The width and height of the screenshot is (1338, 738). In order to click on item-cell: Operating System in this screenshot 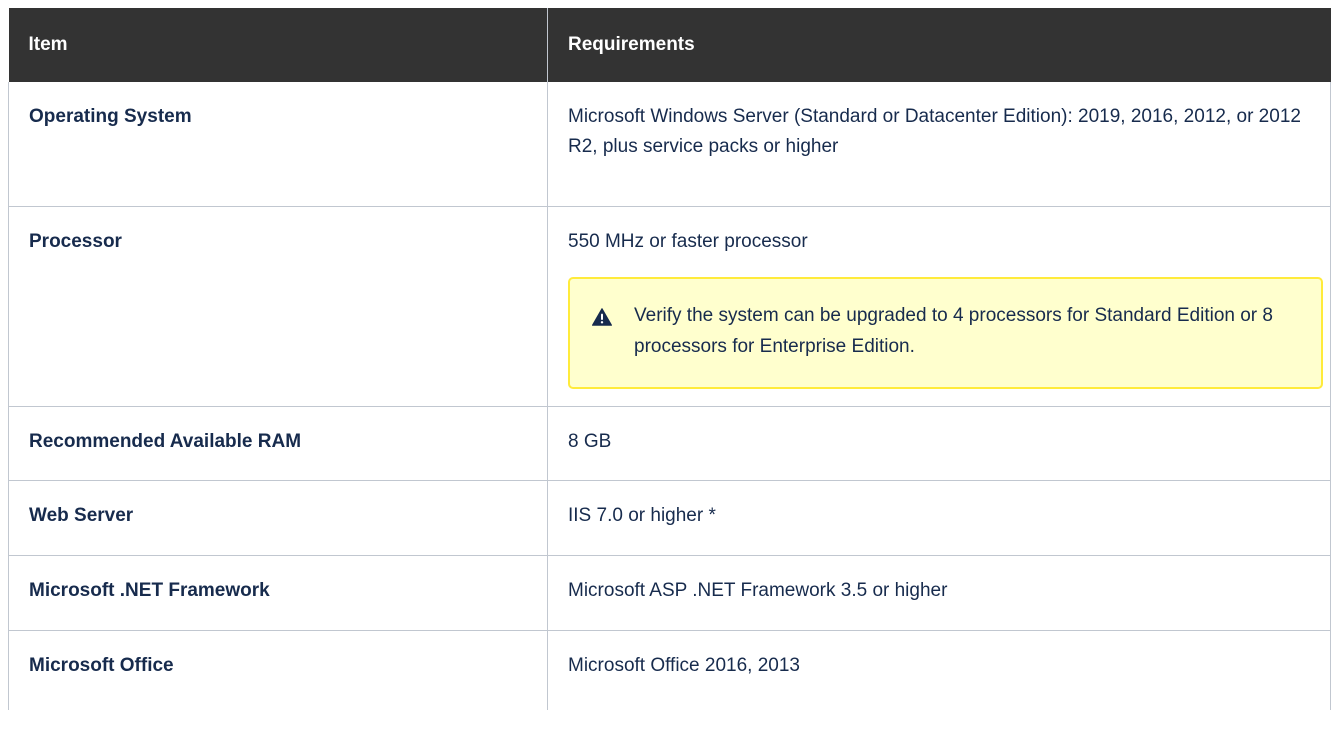, I will do `click(278, 144)`.